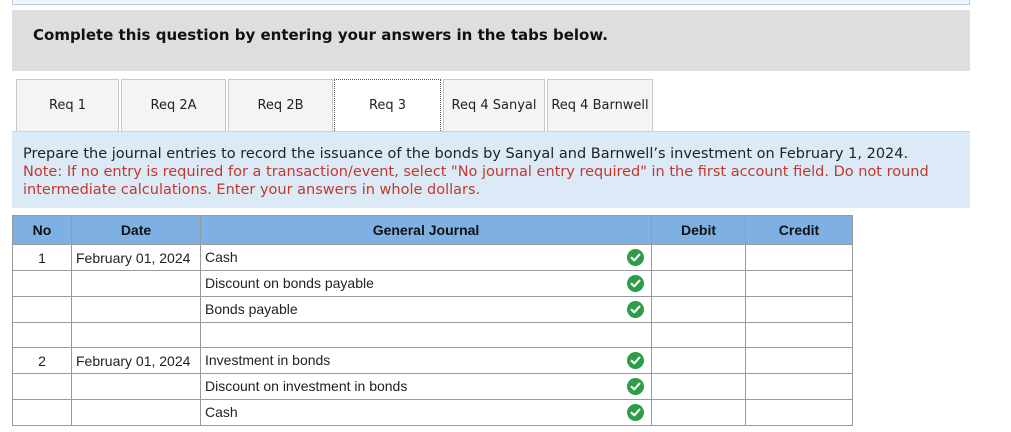  Describe the element at coordinates (42, 230) in the screenshot. I see `col-header-no: No` at that location.